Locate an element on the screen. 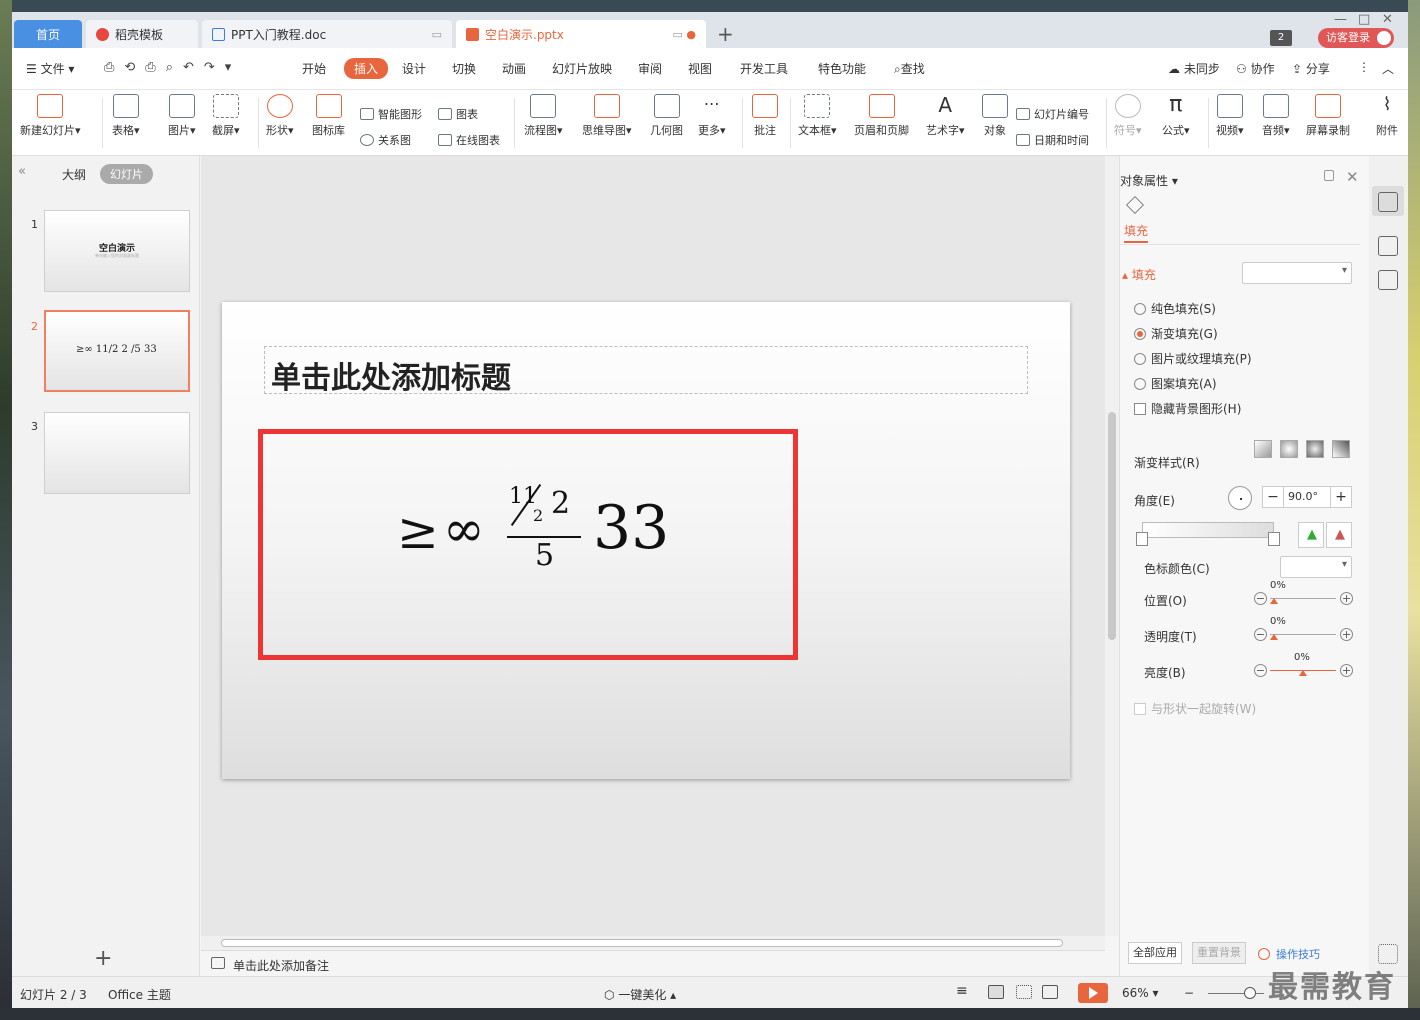 This screenshot has width=1420, height=1020. copy-icon is located at coordinates (1388, 280).